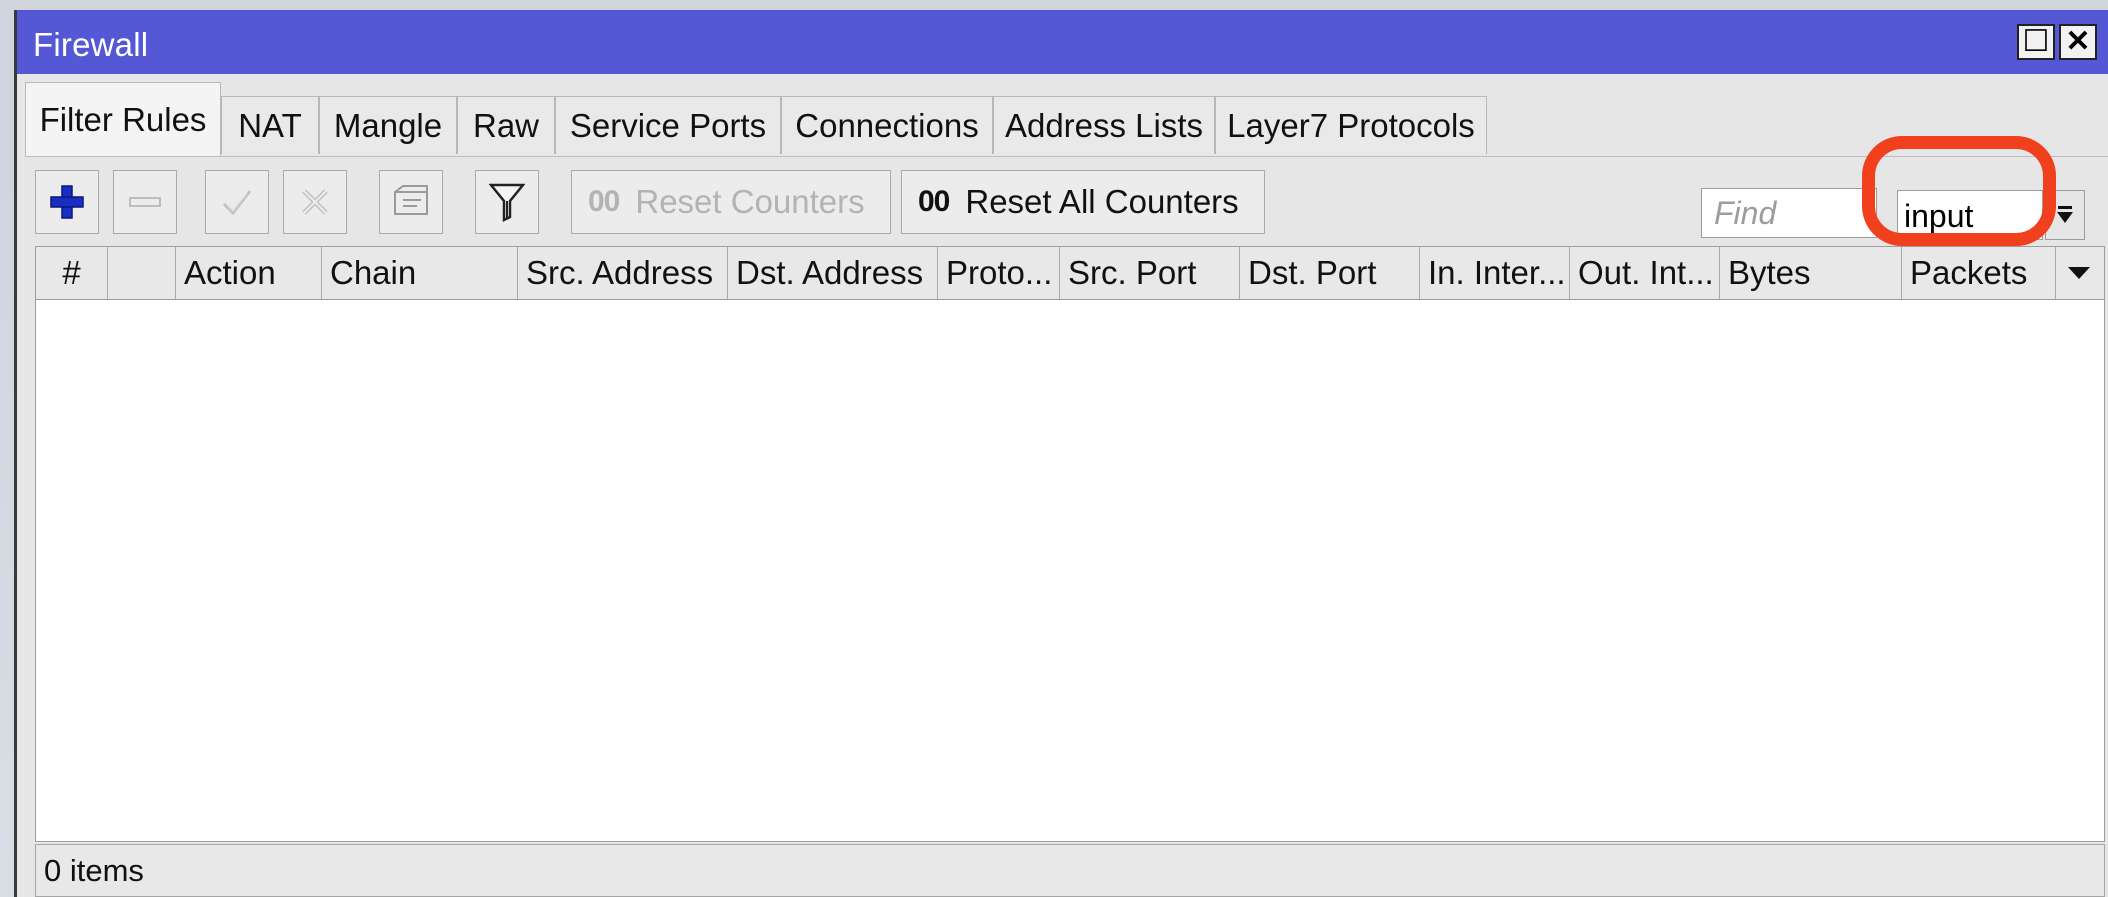 Image resolution: width=2108 pixels, height=897 pixels. I want to click on title-bar: Firewall ☐ ✕, so click(1062, 42).